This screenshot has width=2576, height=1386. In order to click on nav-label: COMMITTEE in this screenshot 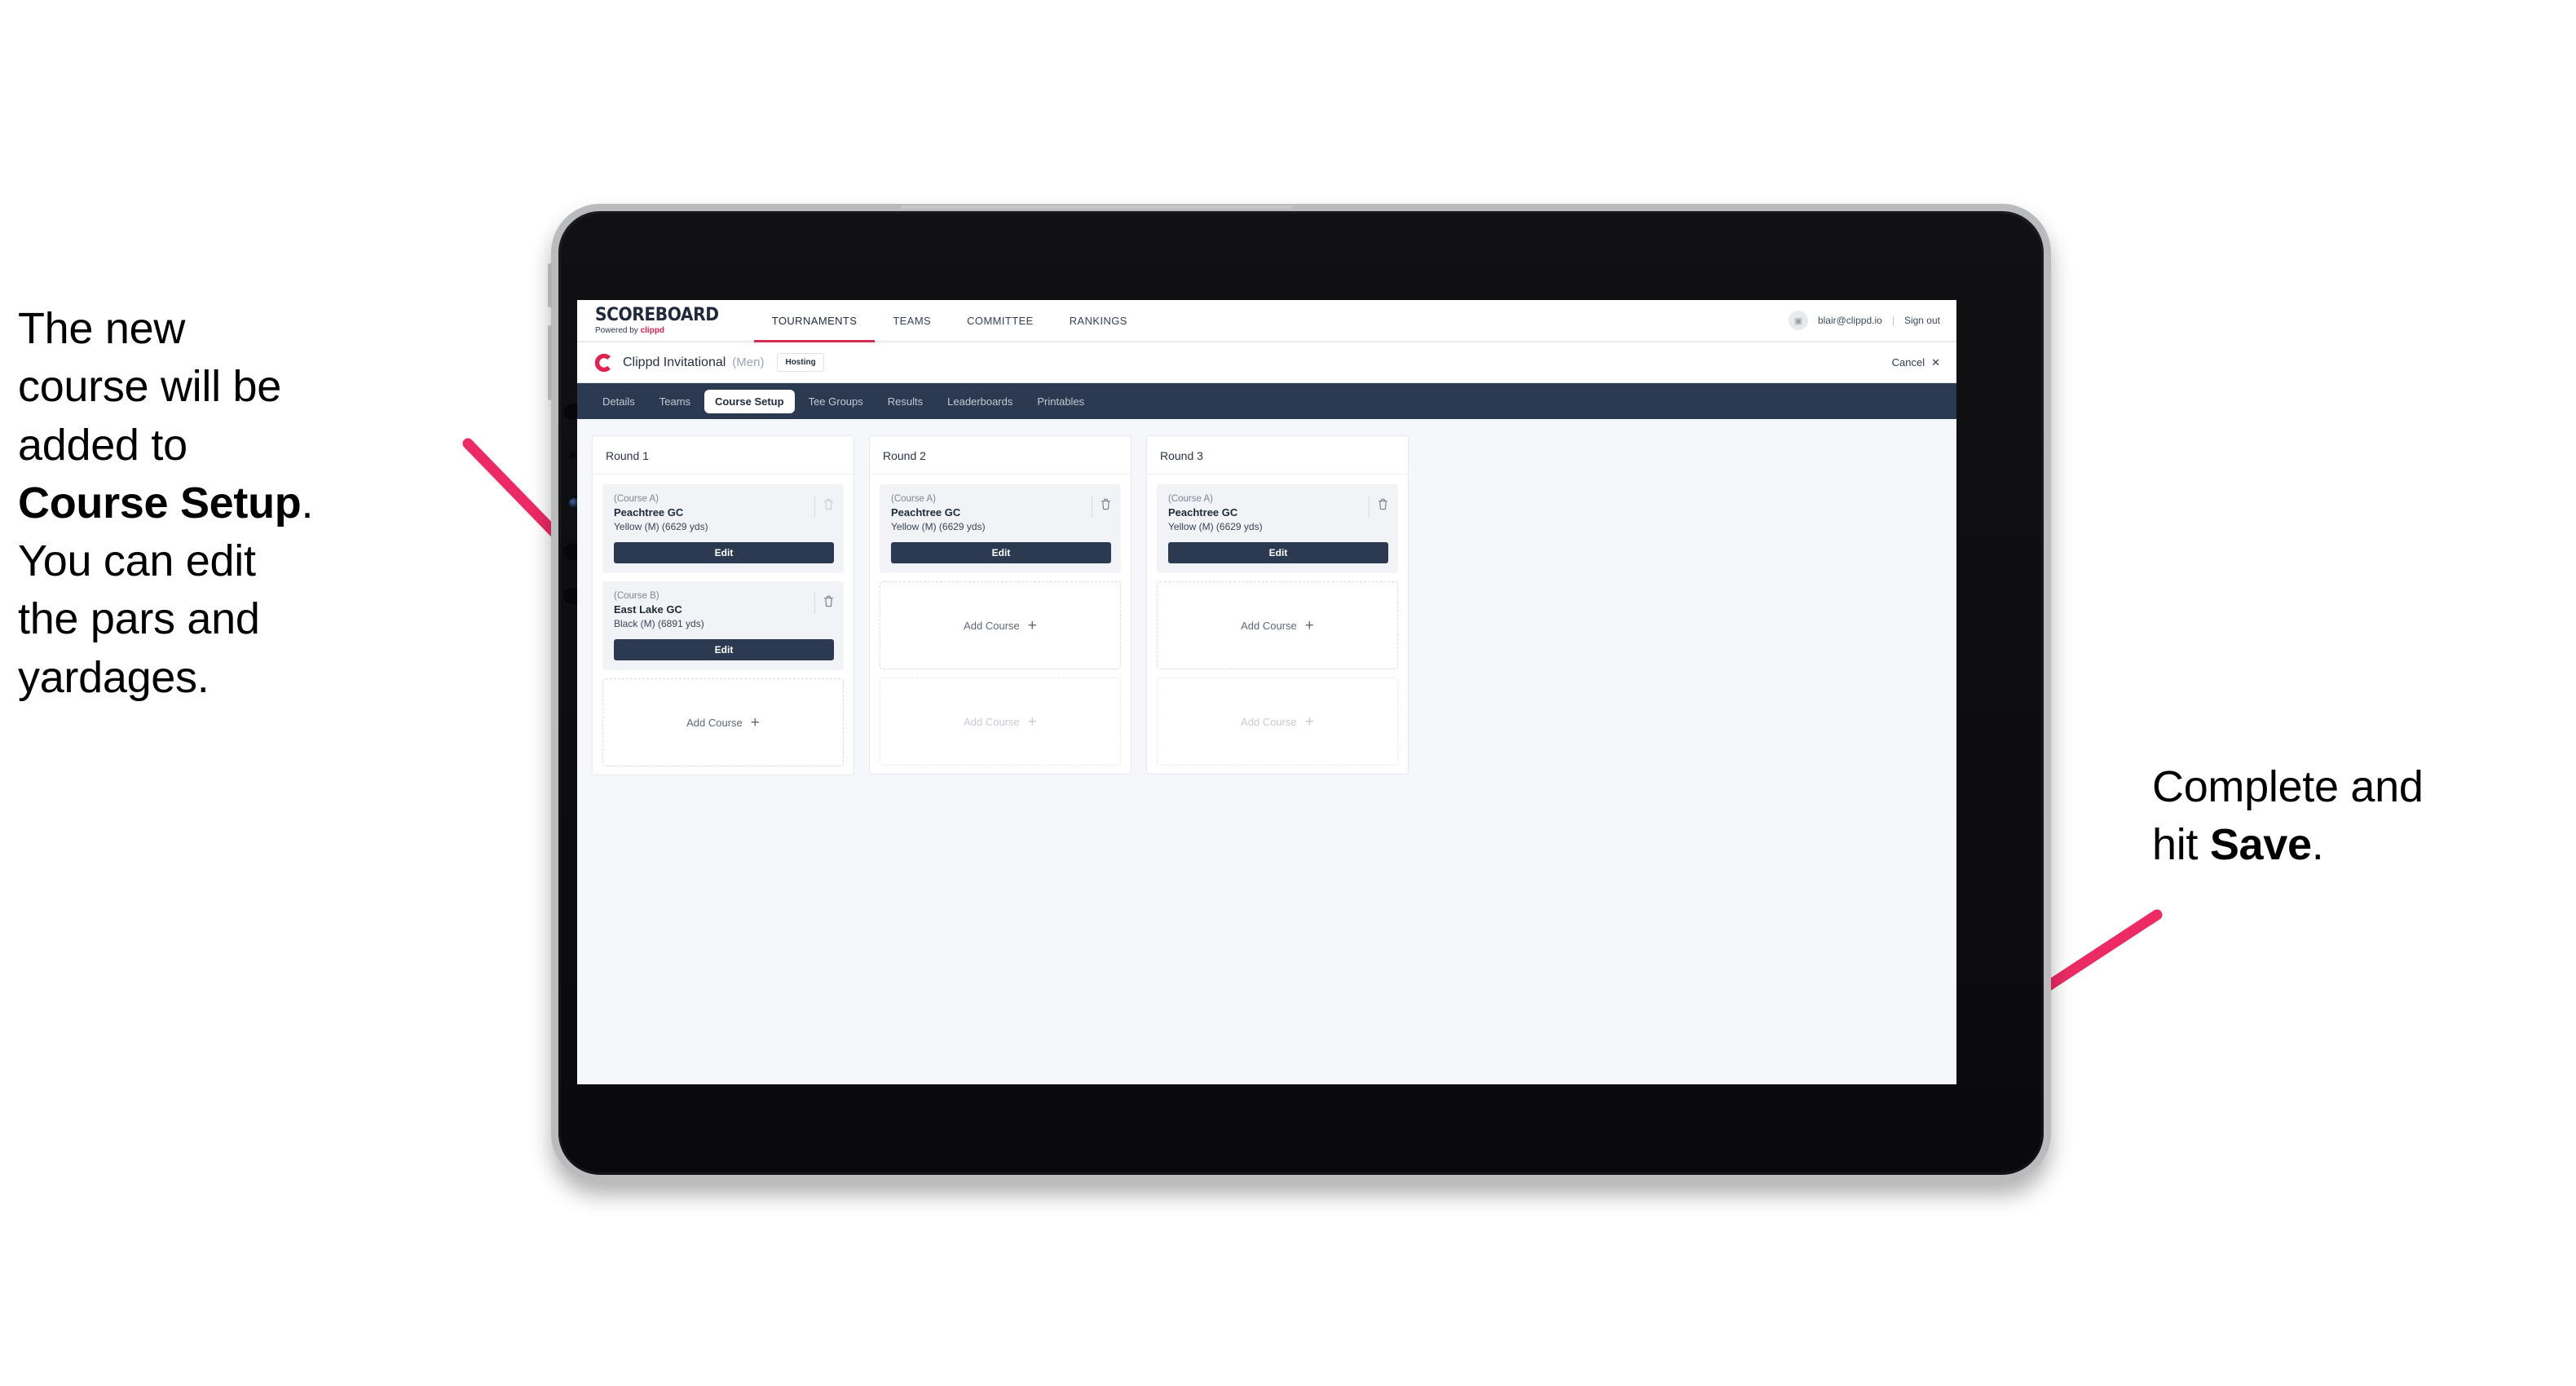, I will do `click(1000, 320)`.